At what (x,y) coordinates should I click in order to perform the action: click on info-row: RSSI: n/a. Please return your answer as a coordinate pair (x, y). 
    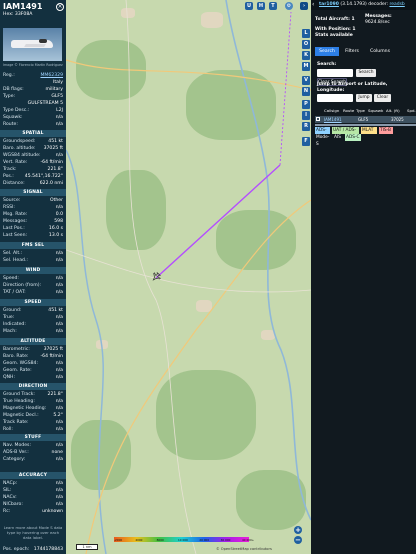
    Looking at the image, I should click on (33, 207).